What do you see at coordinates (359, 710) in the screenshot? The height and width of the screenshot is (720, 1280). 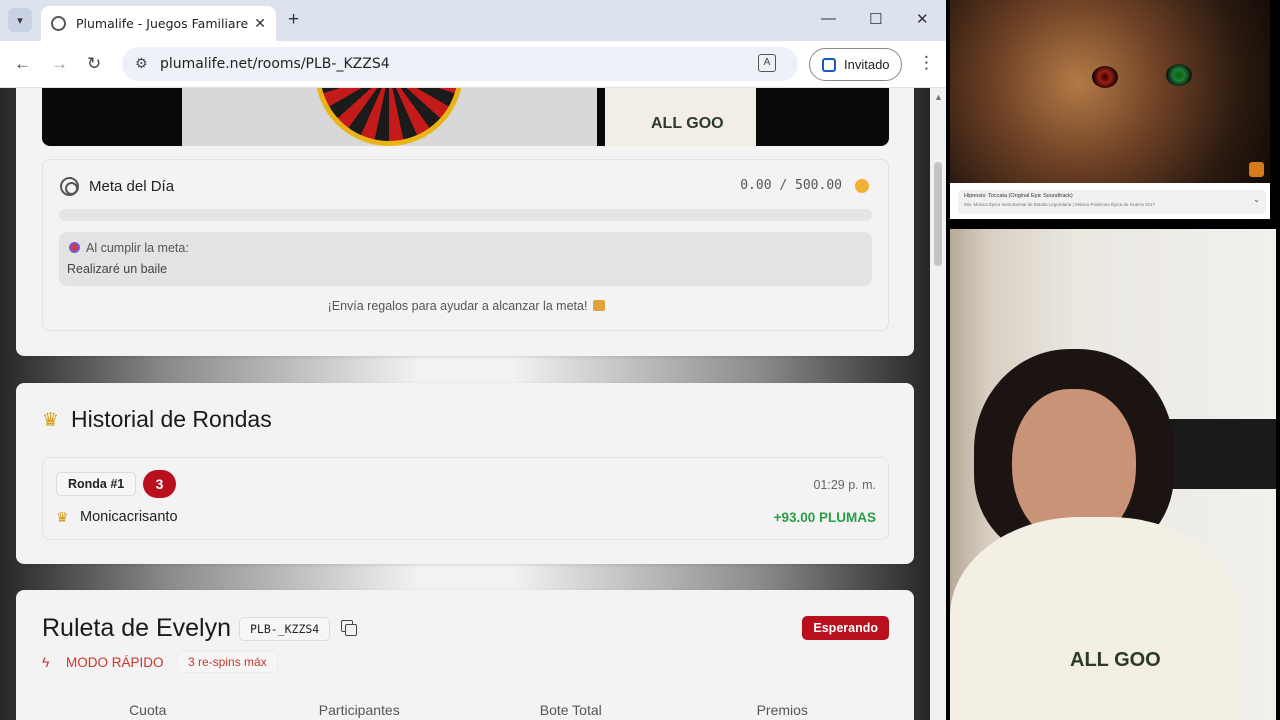 I see `stat-header-participantes: Participantes` at bounding box center [359, 710].